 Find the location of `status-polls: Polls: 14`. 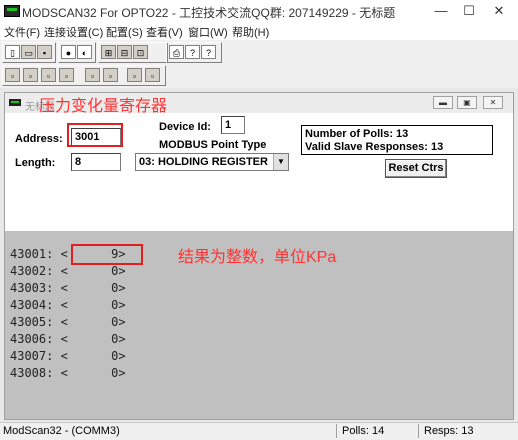

status-polls: Polls: 14 is located at coordinates (363, 431).